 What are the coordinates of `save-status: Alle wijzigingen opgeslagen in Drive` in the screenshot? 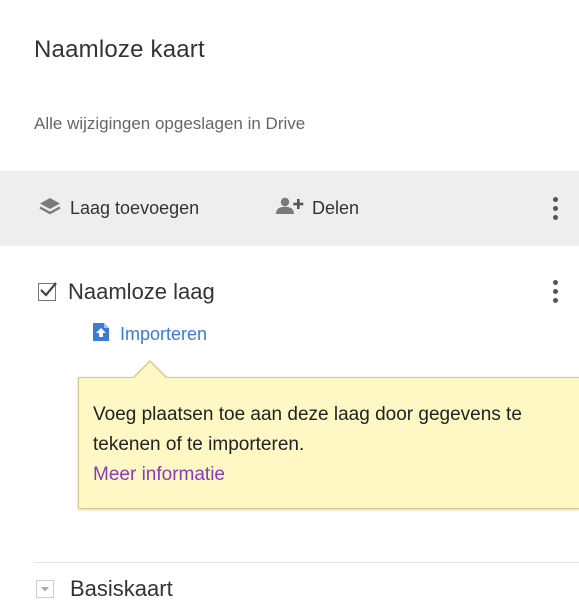 It's located at (170, 123).